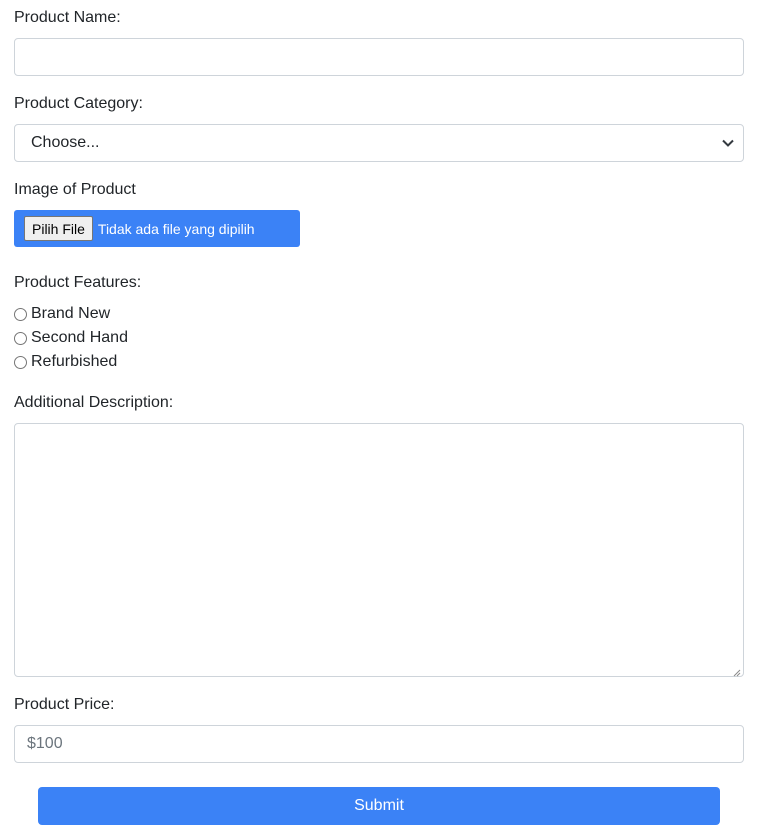  Describe the element at coordinates (78, 103) in the screenshot. I see `product-category-label: Product Category:` at that location.